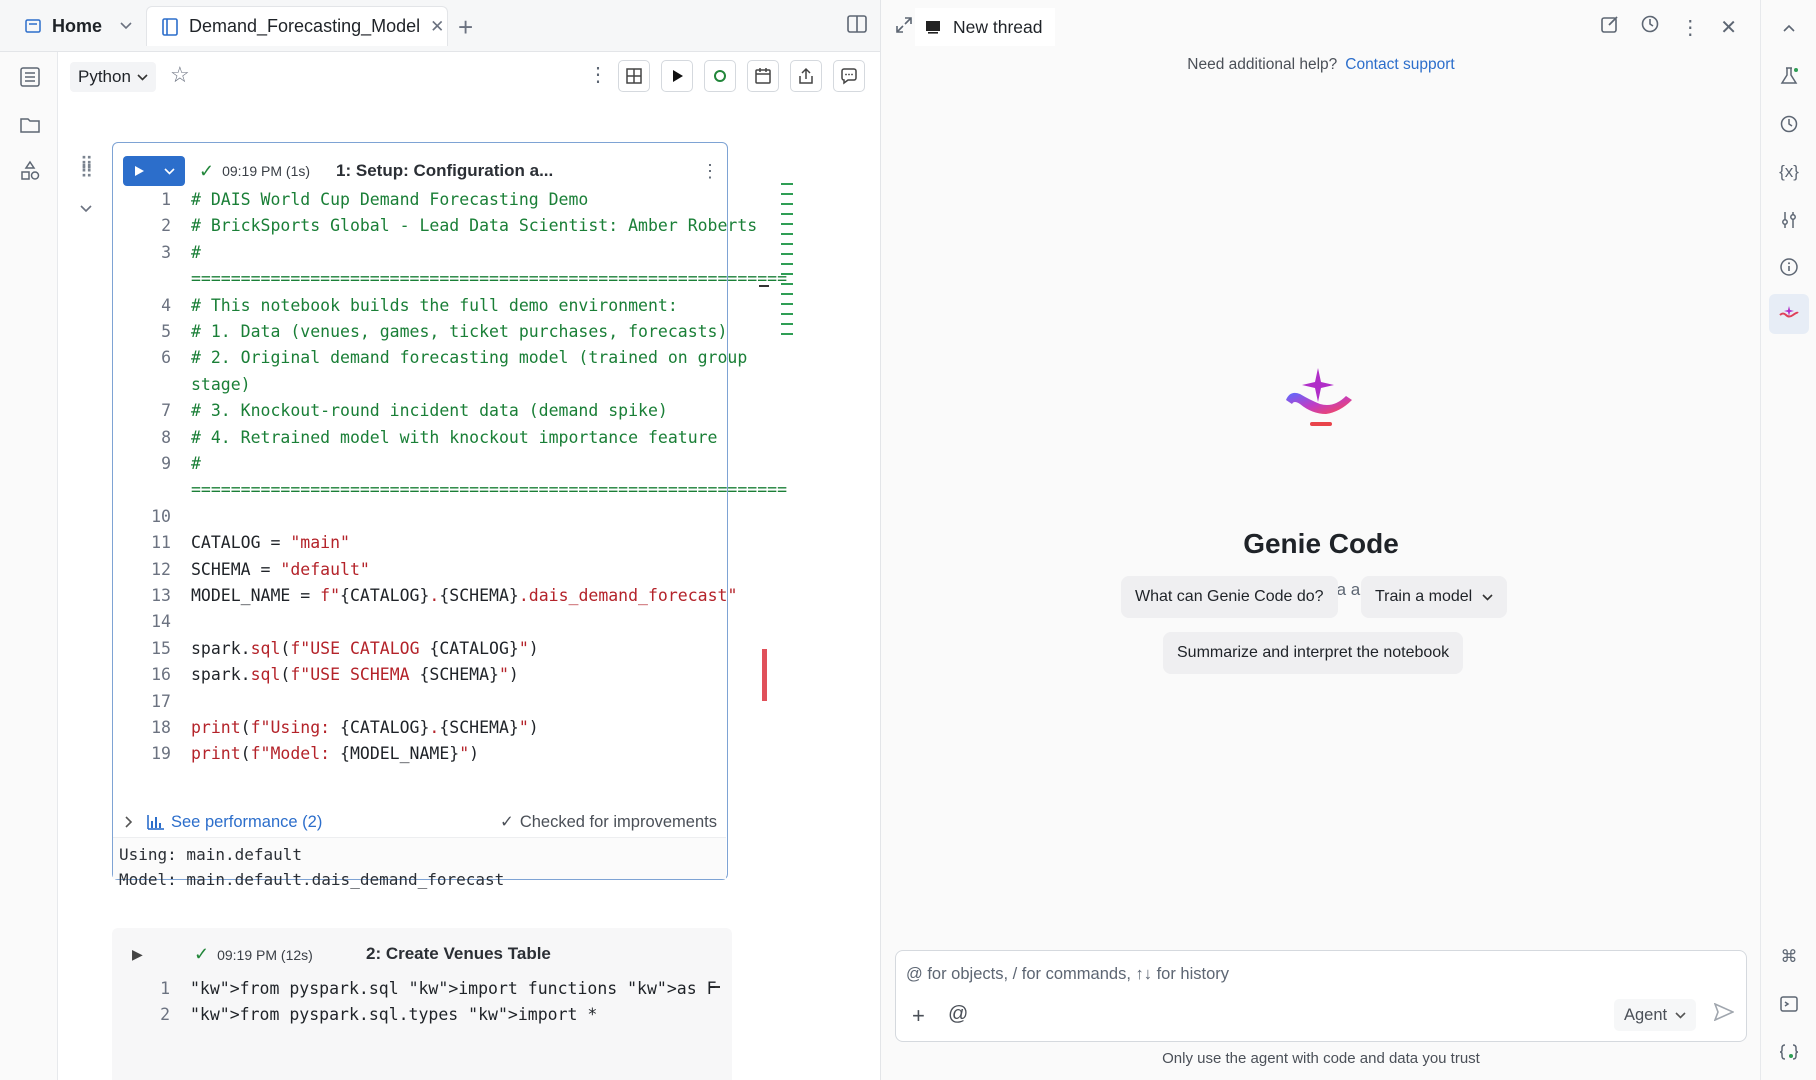  I want to click on collapse-chevron-icon, so click(86, 208).